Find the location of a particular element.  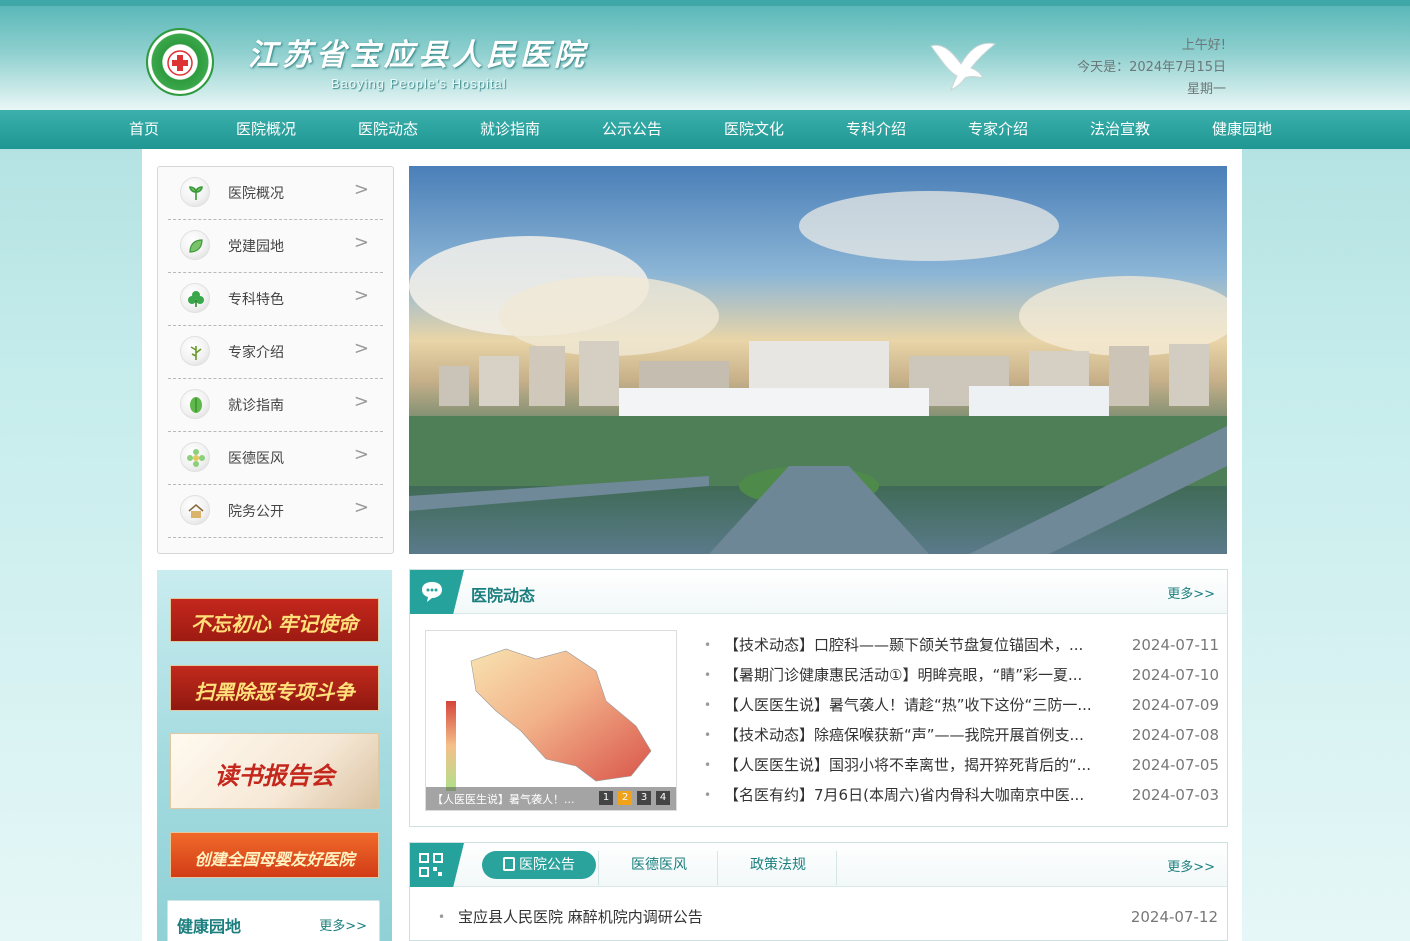

tab-hospital-notice: 医院公告 is located at coordinates (539, 865).